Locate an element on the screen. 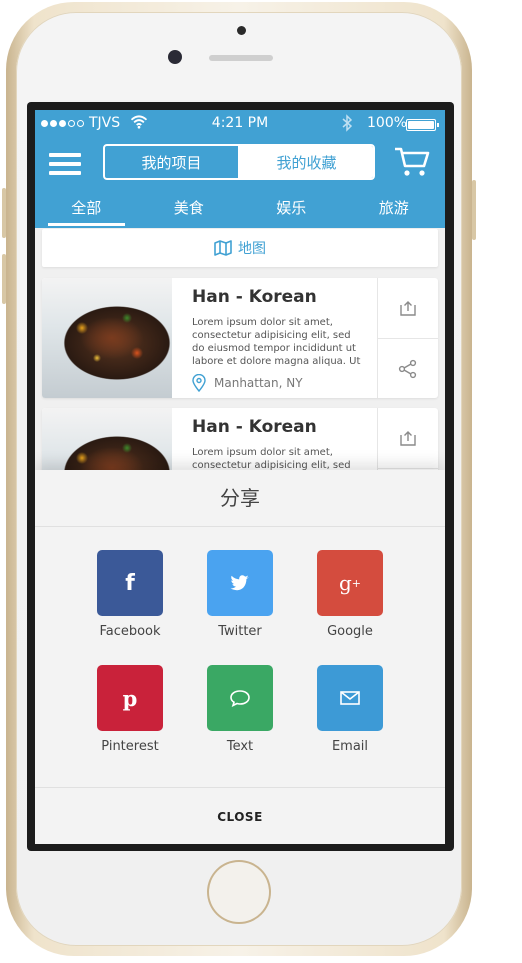 The height and width of the screenshot is (963, 522). share-facebook-label: Facebook is located at coordinates (130, 631).